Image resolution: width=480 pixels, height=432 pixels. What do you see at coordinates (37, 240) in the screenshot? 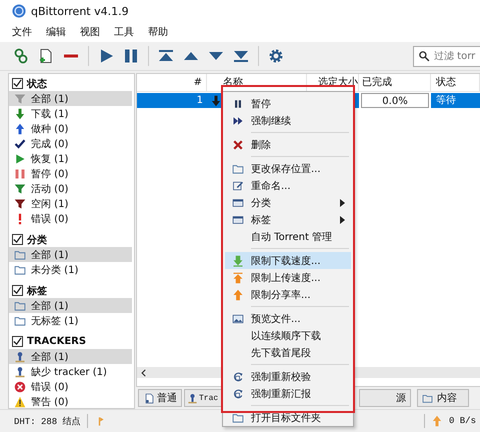
I see `section-title: 分类` at bounding box center [37, 240].